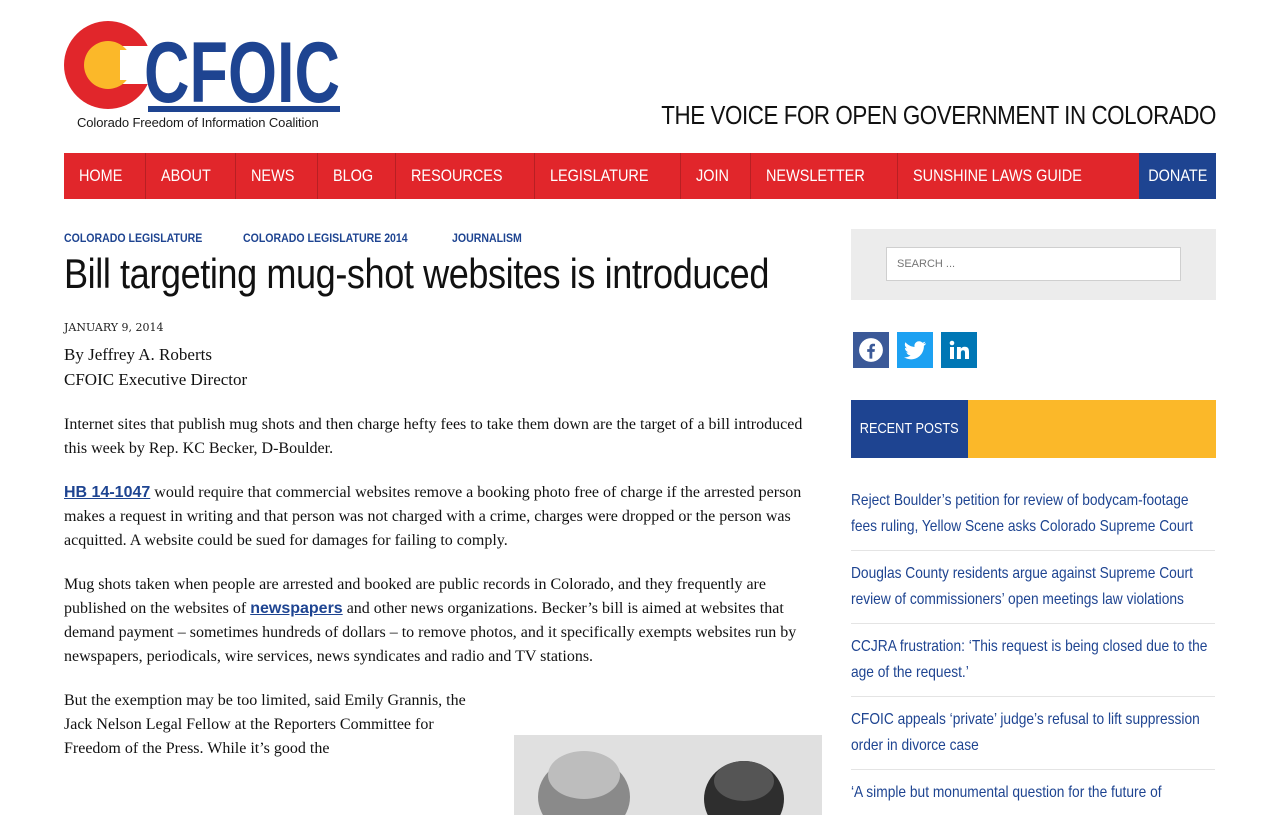  What do you see at coordinates (1012, 176) in the screenshot?
I see `nav-sunshine-laws-guide: SUNSHINE LAWS GUIDE` at bounding box center [1012, 176].